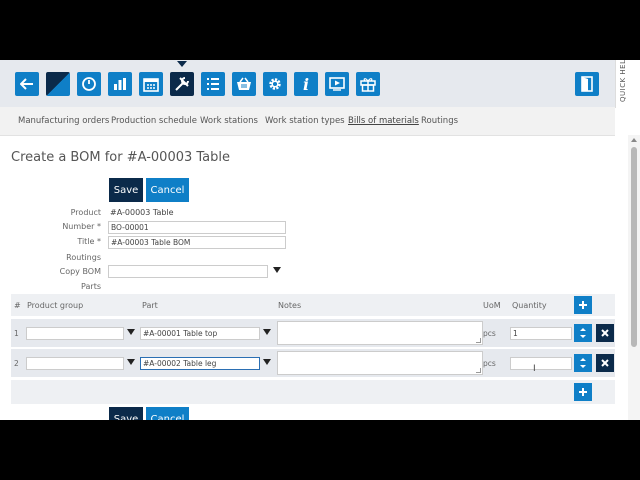 The image size is (640, 480). What do you see at coordinates (587, 84) in the screenshot?
I see `exit-door-icon` at bounding box center [587, 84].